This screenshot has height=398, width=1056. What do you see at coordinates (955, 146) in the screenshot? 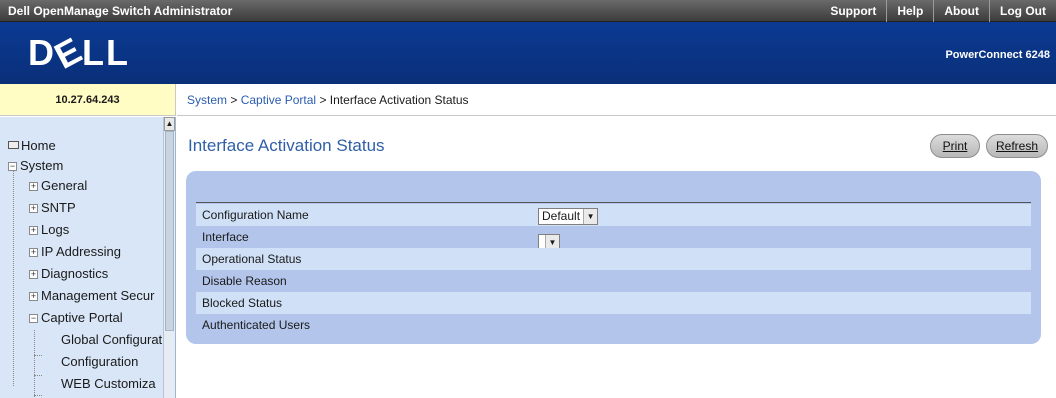
I see `print-button: Print` at bounding box center [955, 146].